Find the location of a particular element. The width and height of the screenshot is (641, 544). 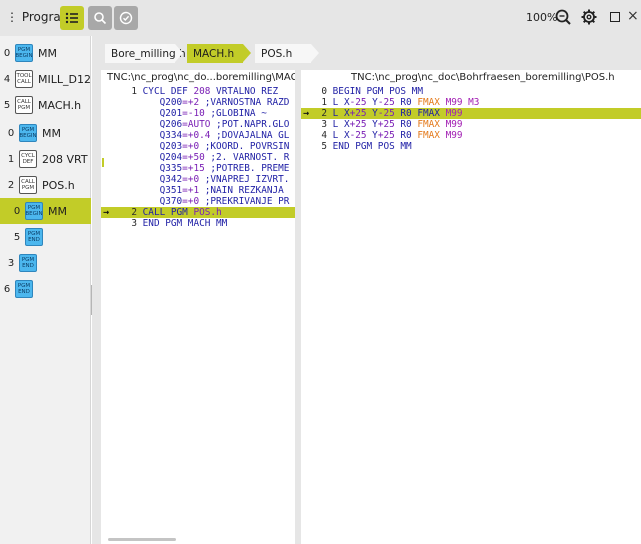

nc-block-line: 1 L X-25 Y-25 R0 FMAX M99 M3 is located at coordinates (471, 102).